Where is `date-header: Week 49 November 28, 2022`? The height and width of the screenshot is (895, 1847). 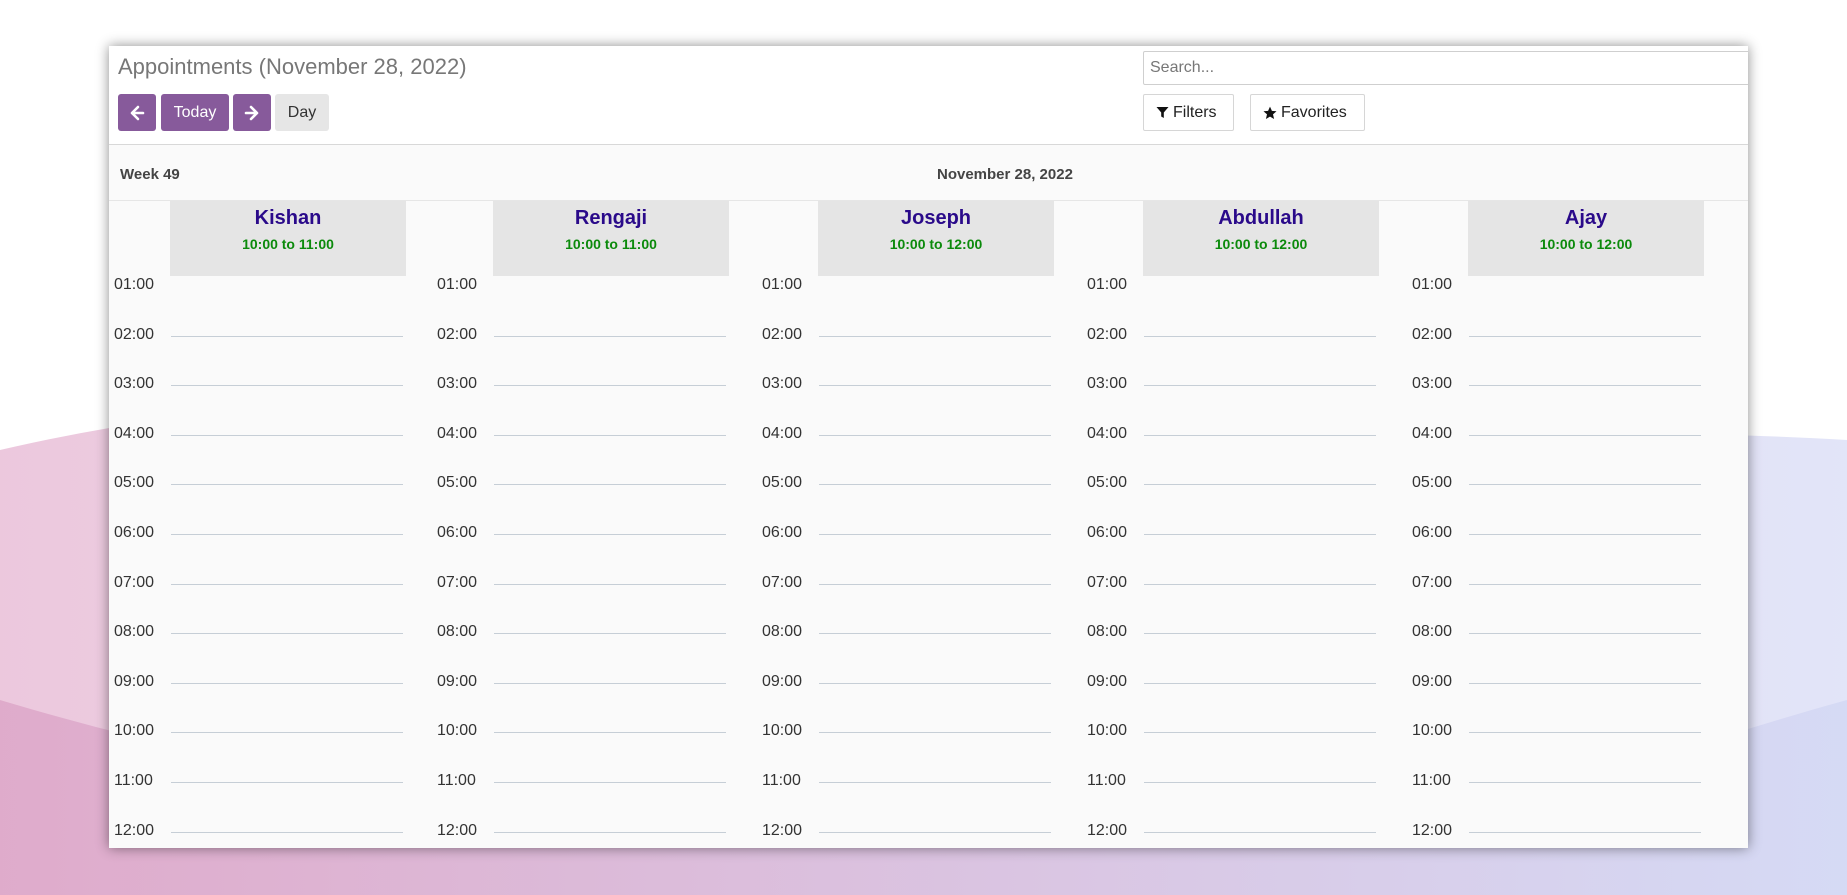 date-header: Week 49 November 28, 2022 is located at coordinates (928, 173).